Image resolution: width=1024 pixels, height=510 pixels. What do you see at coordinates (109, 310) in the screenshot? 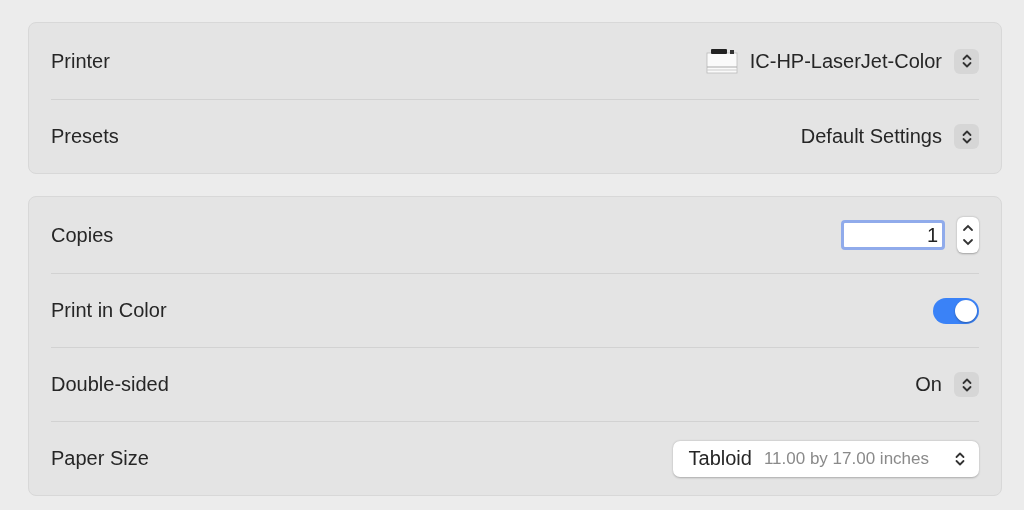
I see `row-label: Print in Color` at bounding box center [109, 310].